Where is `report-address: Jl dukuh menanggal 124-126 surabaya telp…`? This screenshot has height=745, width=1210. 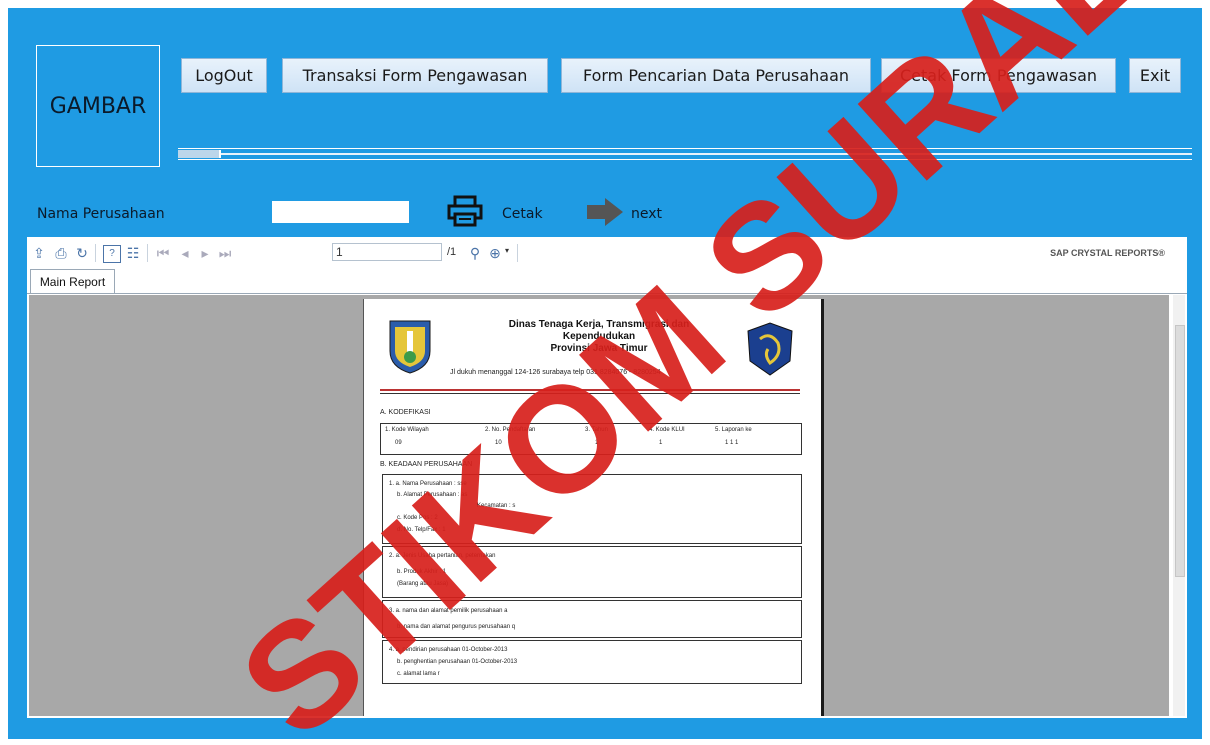
report-address: Jl dukuh menanggal 124-126 surabaya telp… is located at coordinates (555, 372).